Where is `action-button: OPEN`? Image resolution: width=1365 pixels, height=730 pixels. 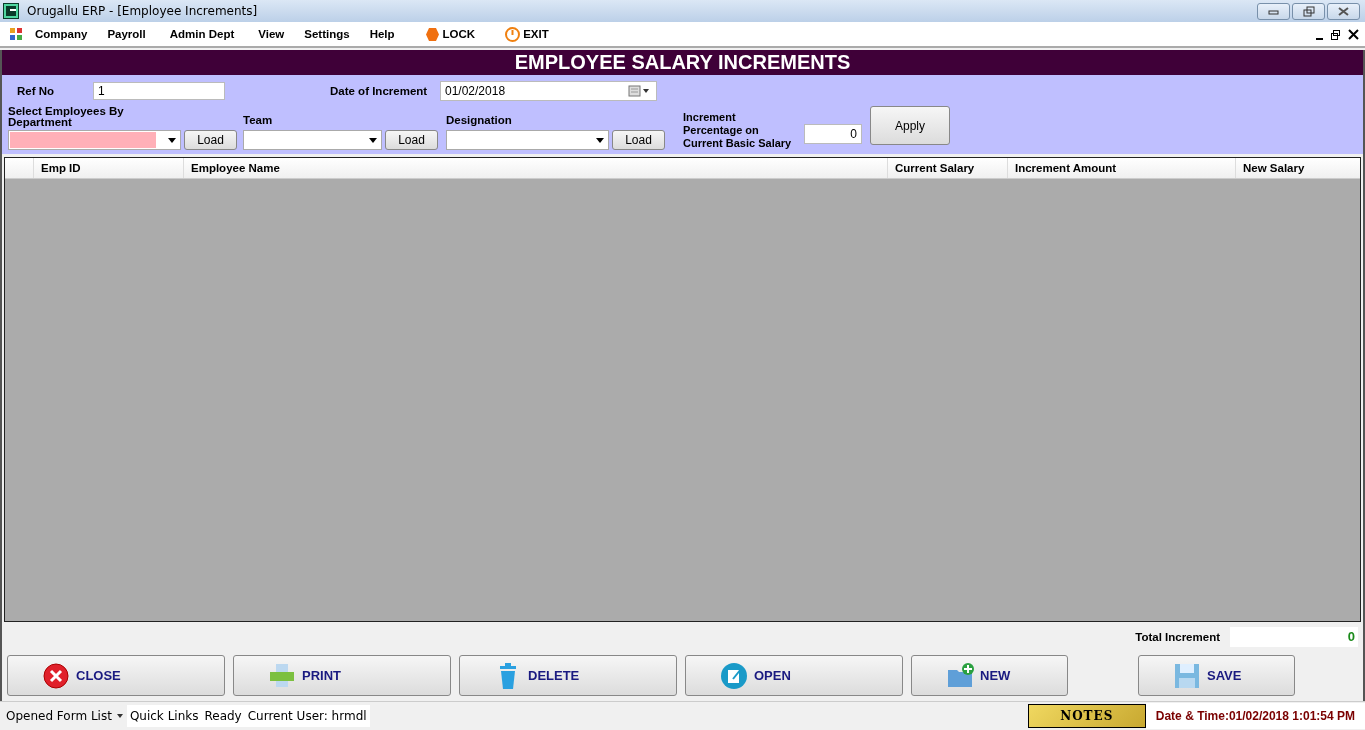 action-button: OPEN is located at coordinates (794, 675).